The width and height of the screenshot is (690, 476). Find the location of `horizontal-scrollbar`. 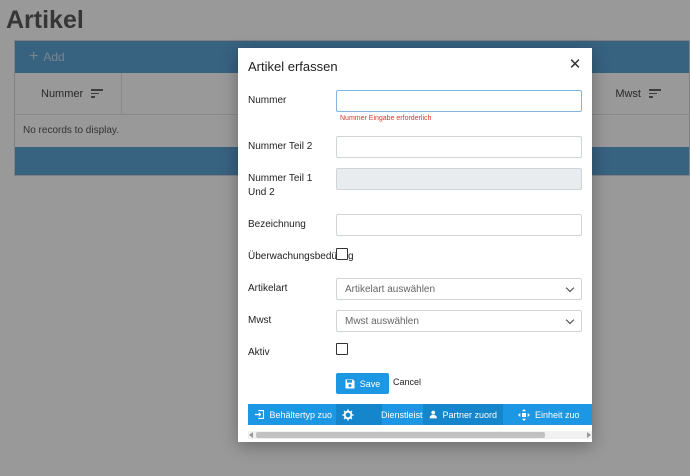

horizontal-scrollbar is located at coordinates (420, 435).